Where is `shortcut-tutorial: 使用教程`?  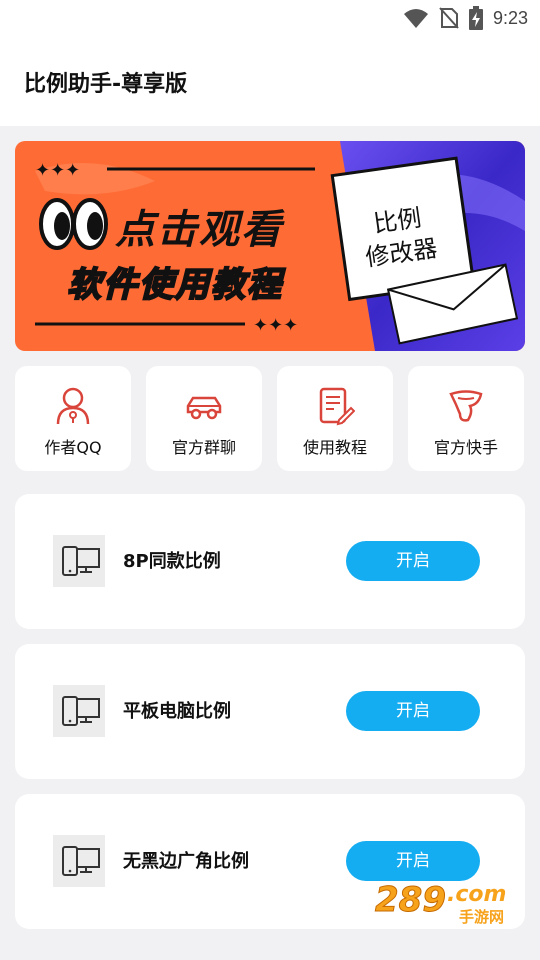
shortcut-tutorial: 使用教程 is located at coordinates (335, 418).